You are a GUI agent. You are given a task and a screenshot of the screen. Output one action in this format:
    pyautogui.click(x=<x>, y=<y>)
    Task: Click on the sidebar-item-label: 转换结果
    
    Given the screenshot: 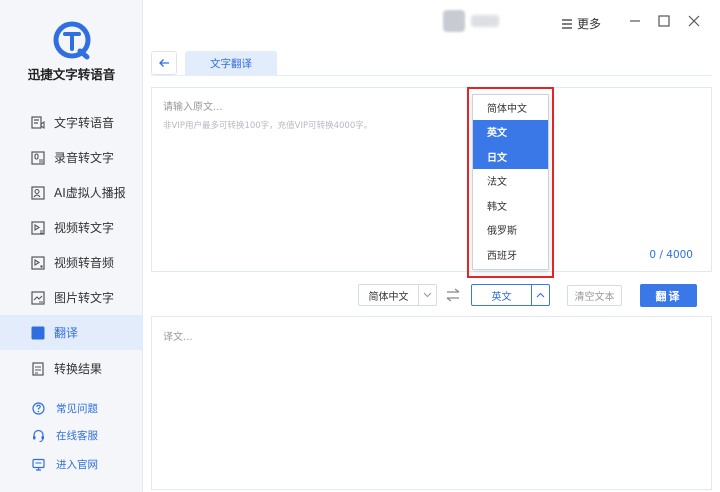 What is the action you would take?
    pyautogui.click(x=78, y=369)
    